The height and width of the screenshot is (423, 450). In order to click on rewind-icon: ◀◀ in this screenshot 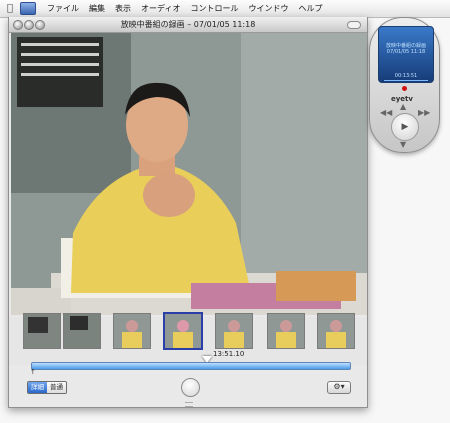, I will do `click(386, 112)`.